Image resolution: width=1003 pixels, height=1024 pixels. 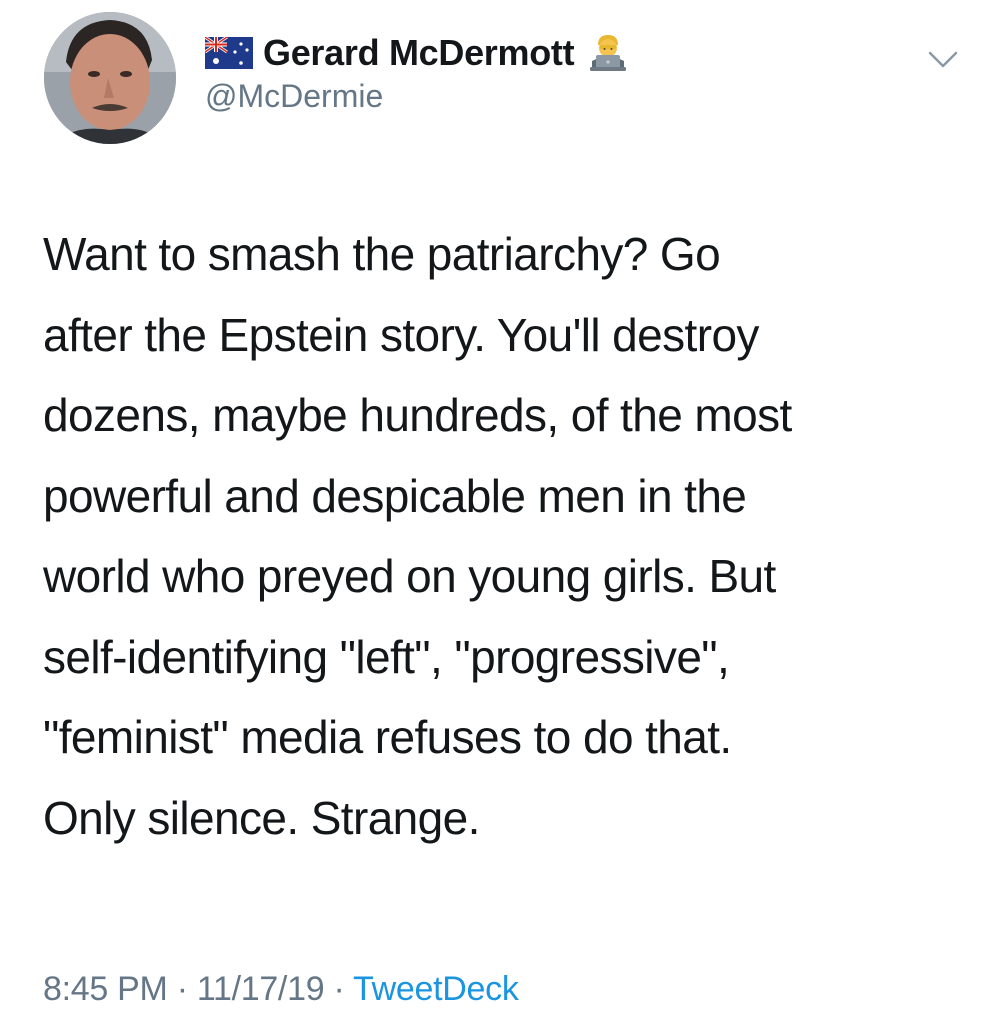 I want to click on tweet-text-line: world who preyed on young girls. But, so click(x=409, y=576).